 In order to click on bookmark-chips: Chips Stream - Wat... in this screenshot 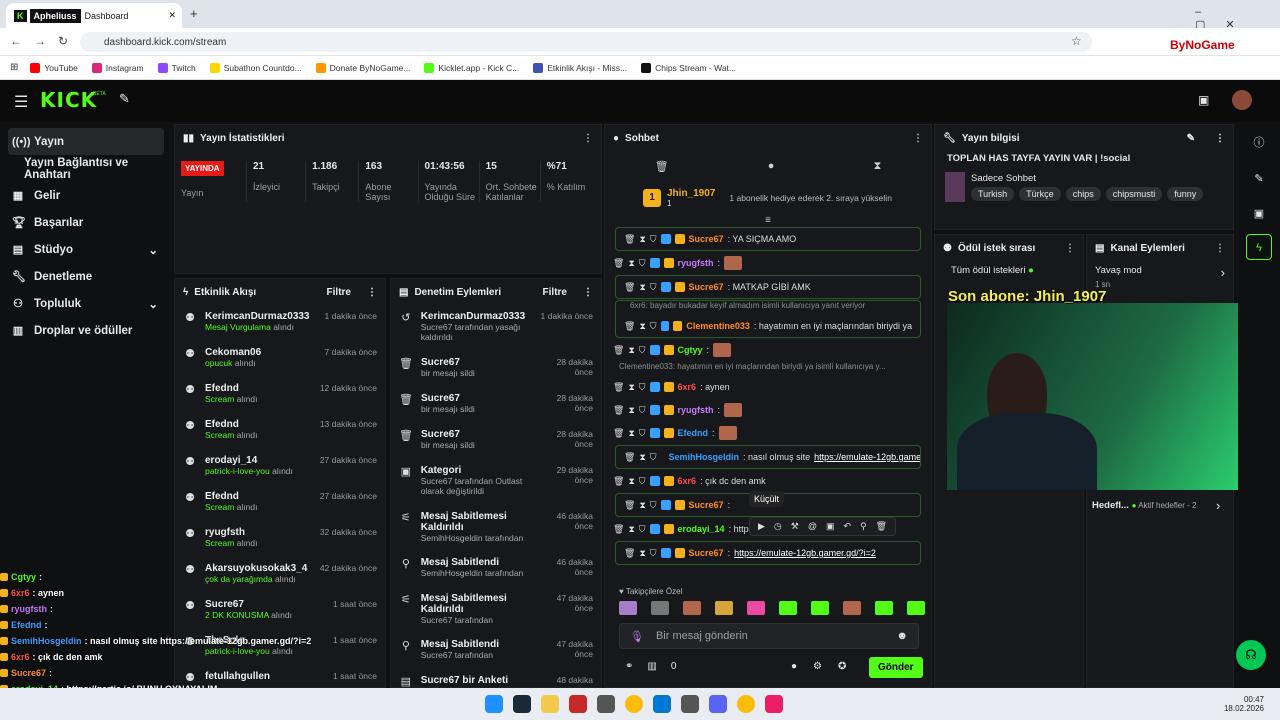, I will do `click(688, 67)`.